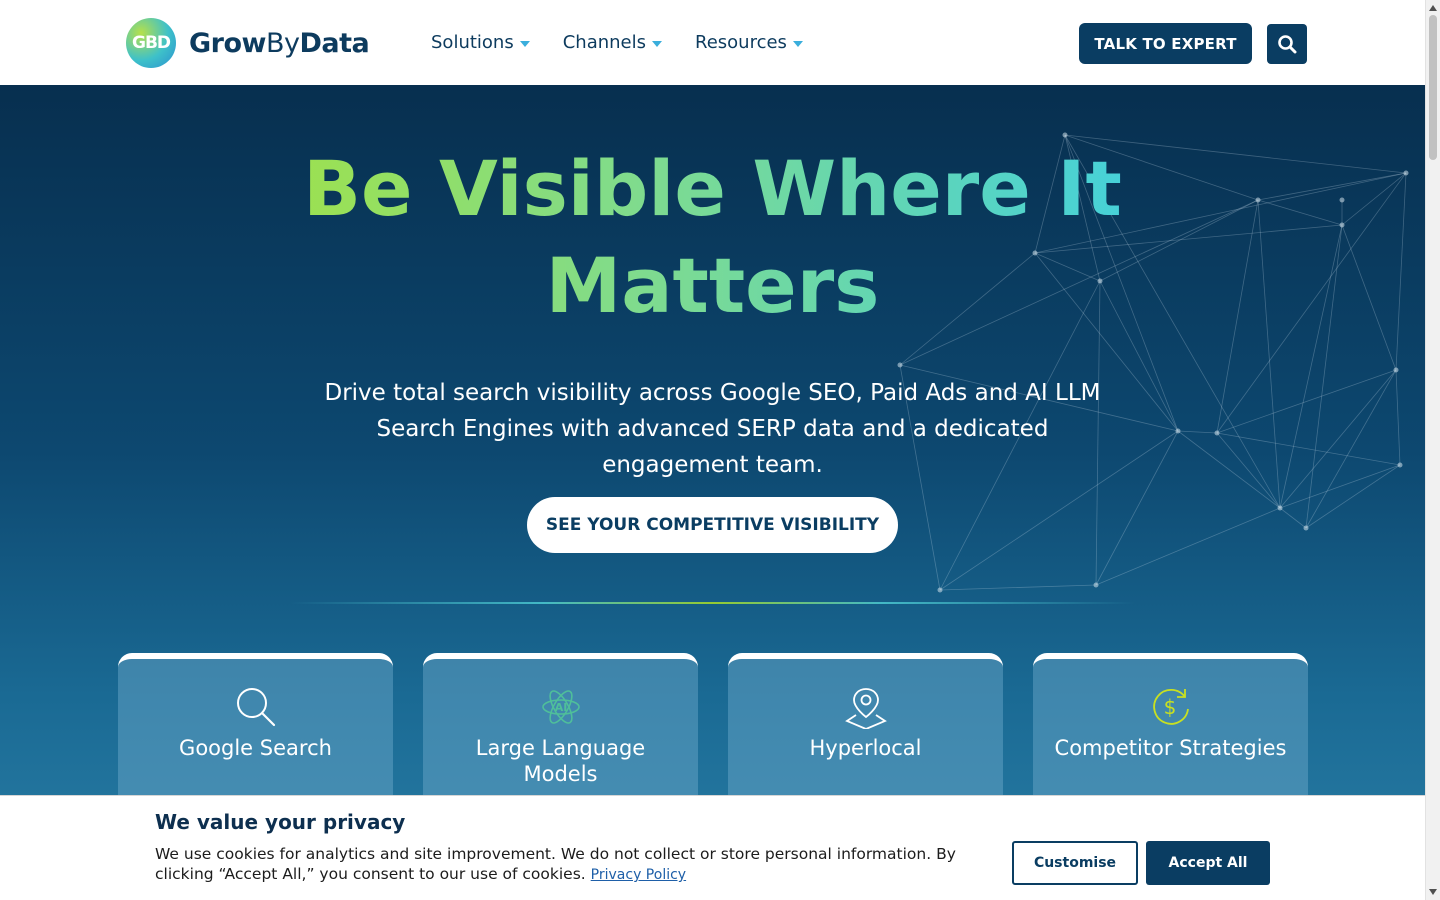 The height and width of the screenshot is (900, 1440). I want to click on magnifier-icon, so click(255, 707).